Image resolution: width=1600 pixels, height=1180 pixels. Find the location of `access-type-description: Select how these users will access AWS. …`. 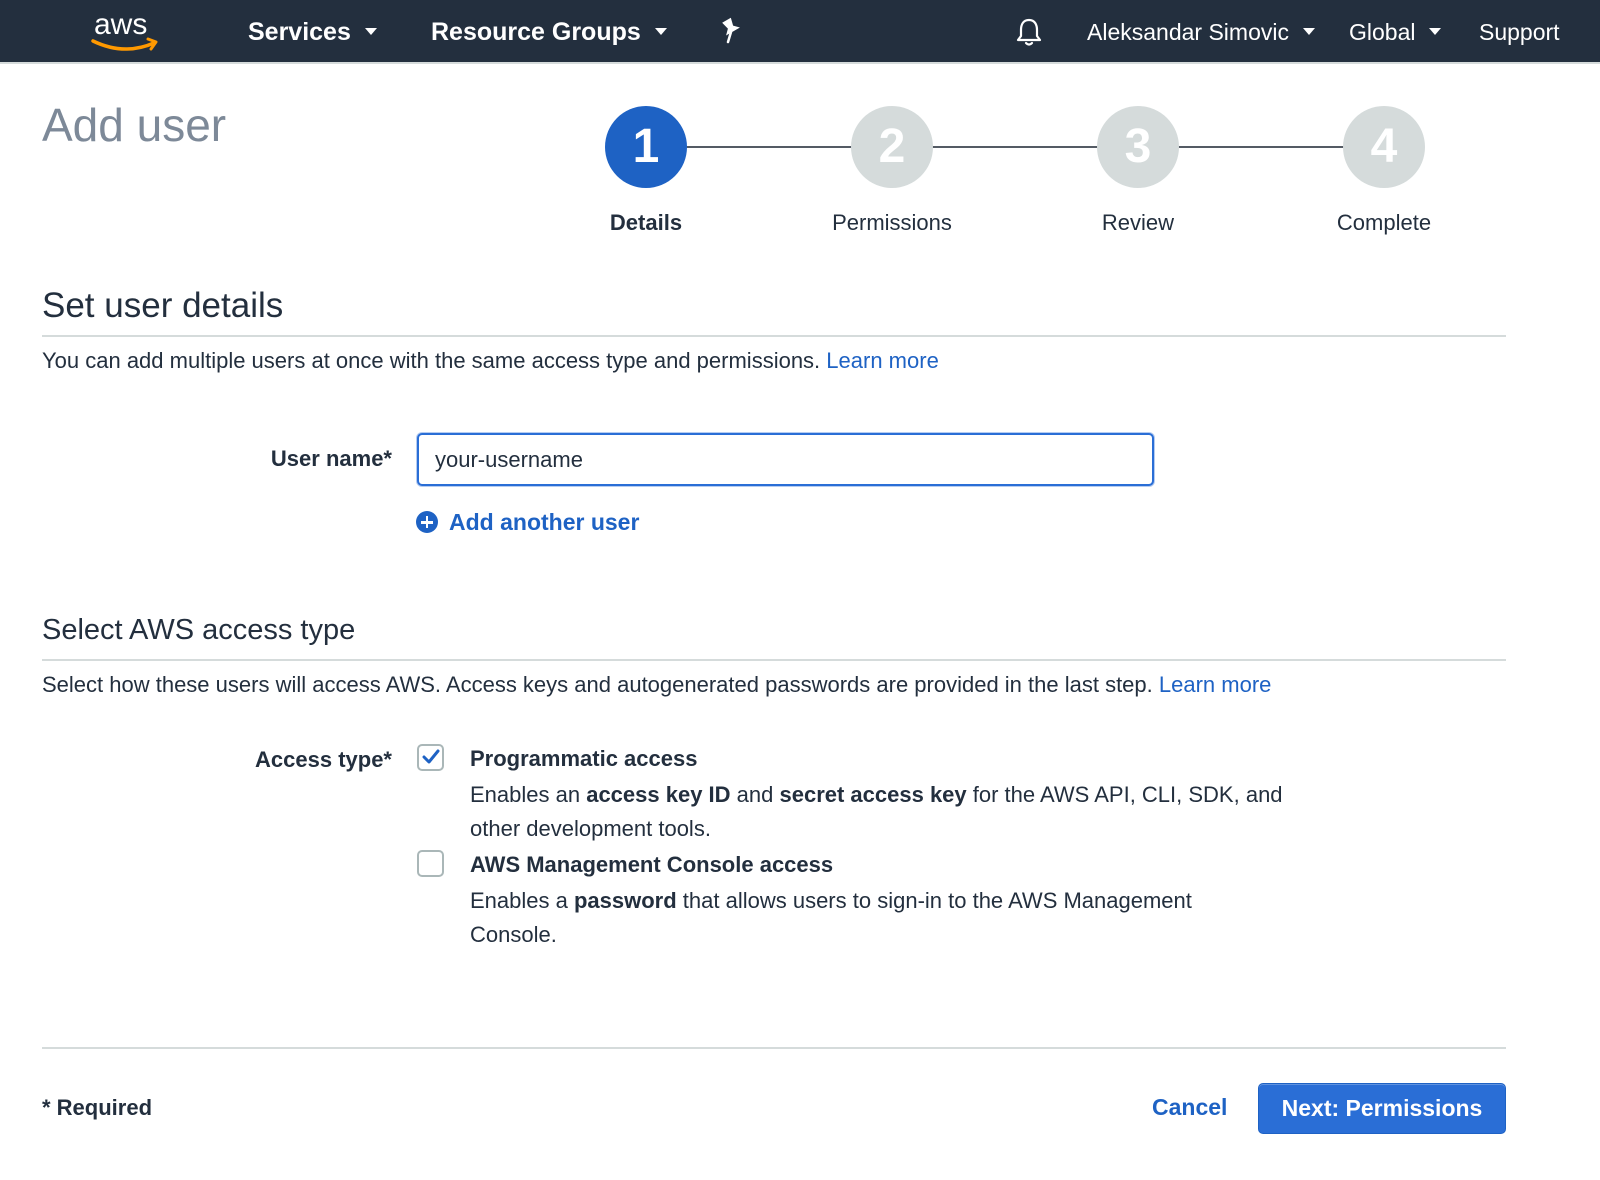

access-type-description: Select how these users will access AWS. … is located at coordinates (656, 685).